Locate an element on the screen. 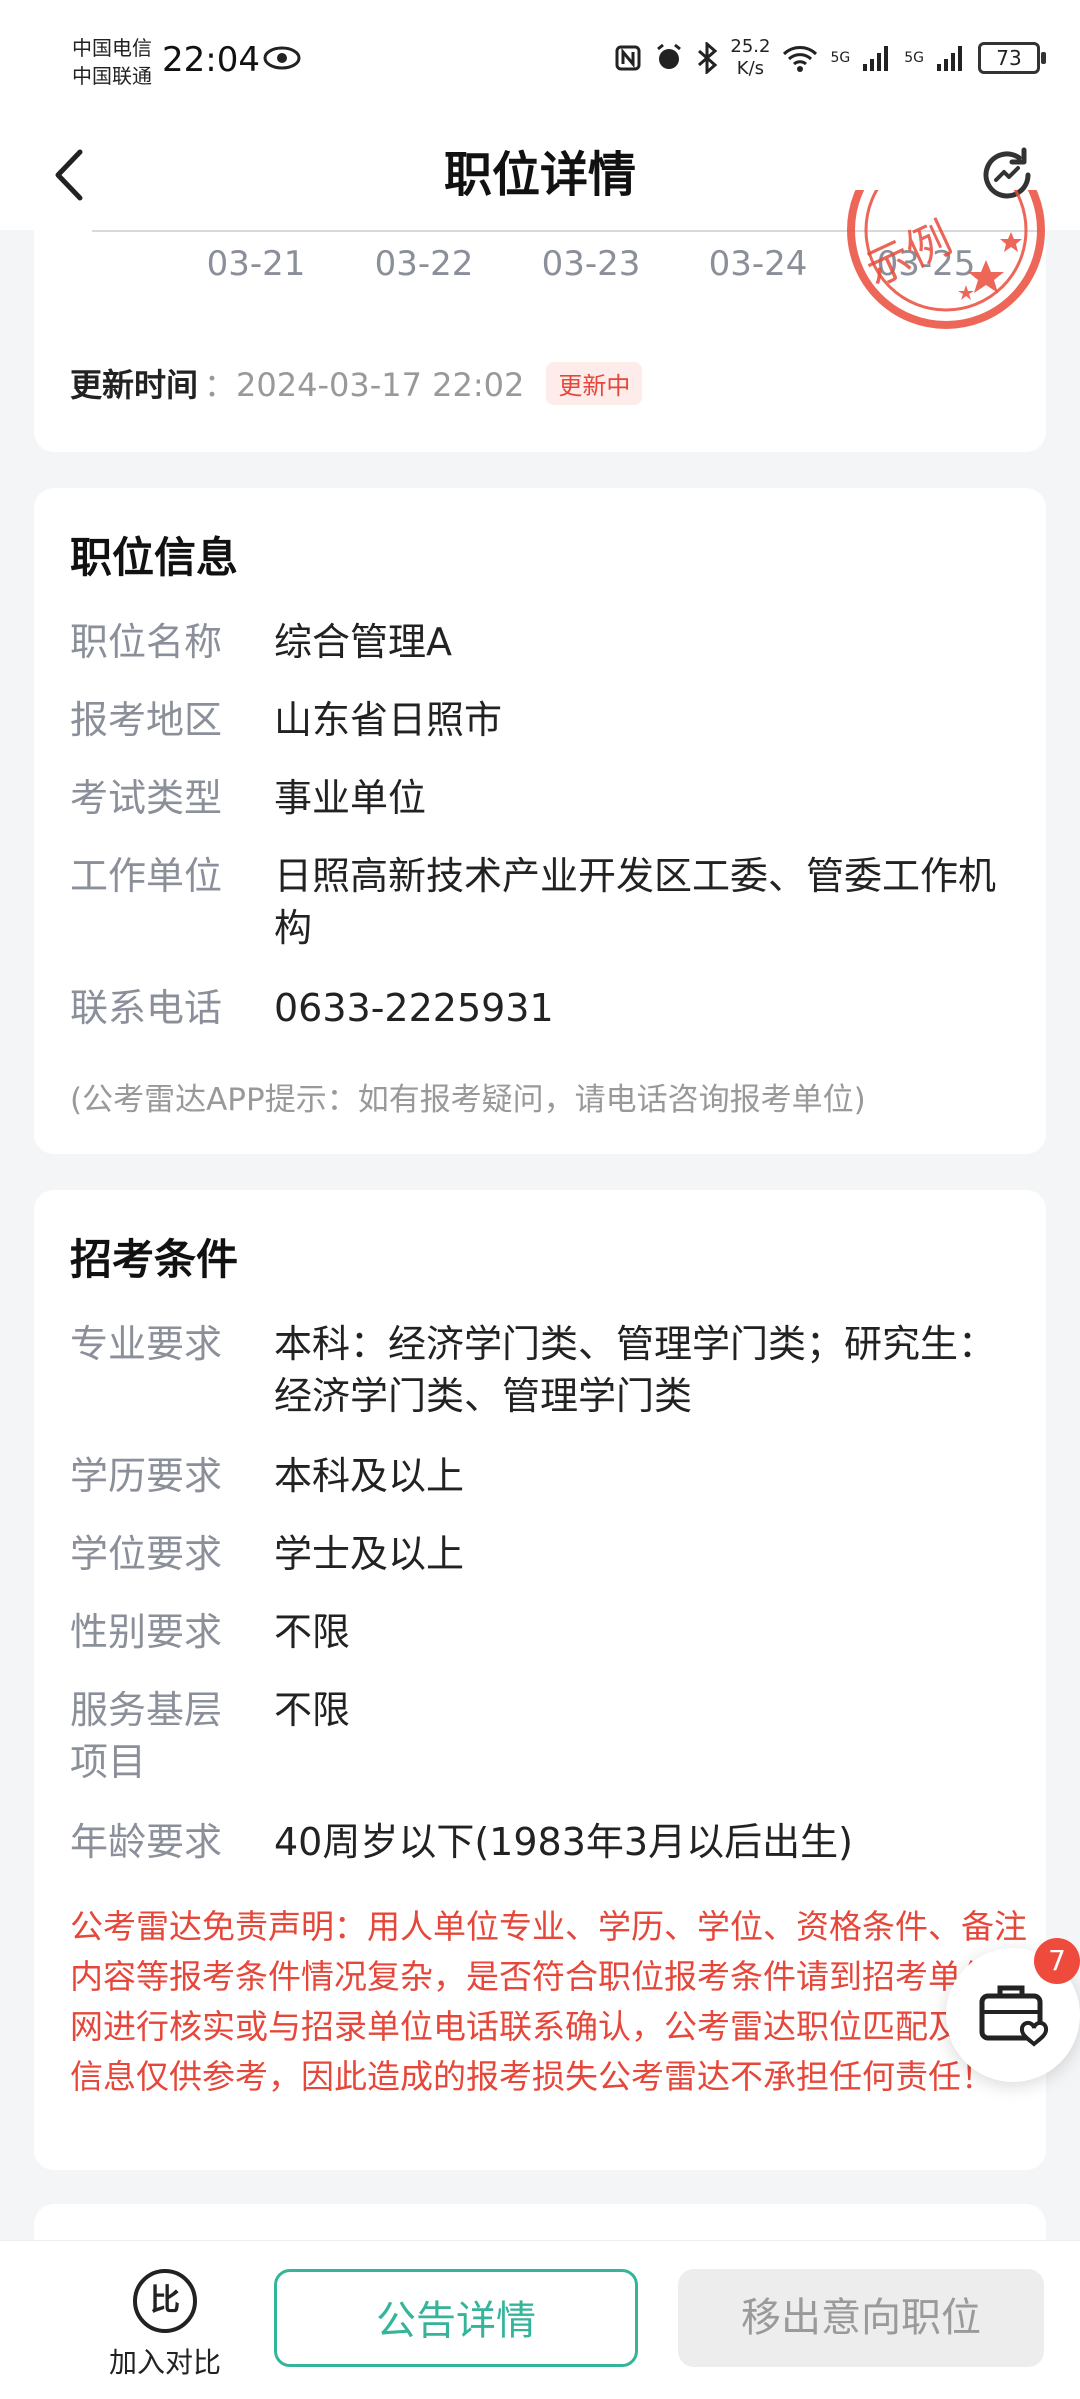  status-icons: 25.2 K/s 5G 5G 73 is located at coordinates (830, 58).